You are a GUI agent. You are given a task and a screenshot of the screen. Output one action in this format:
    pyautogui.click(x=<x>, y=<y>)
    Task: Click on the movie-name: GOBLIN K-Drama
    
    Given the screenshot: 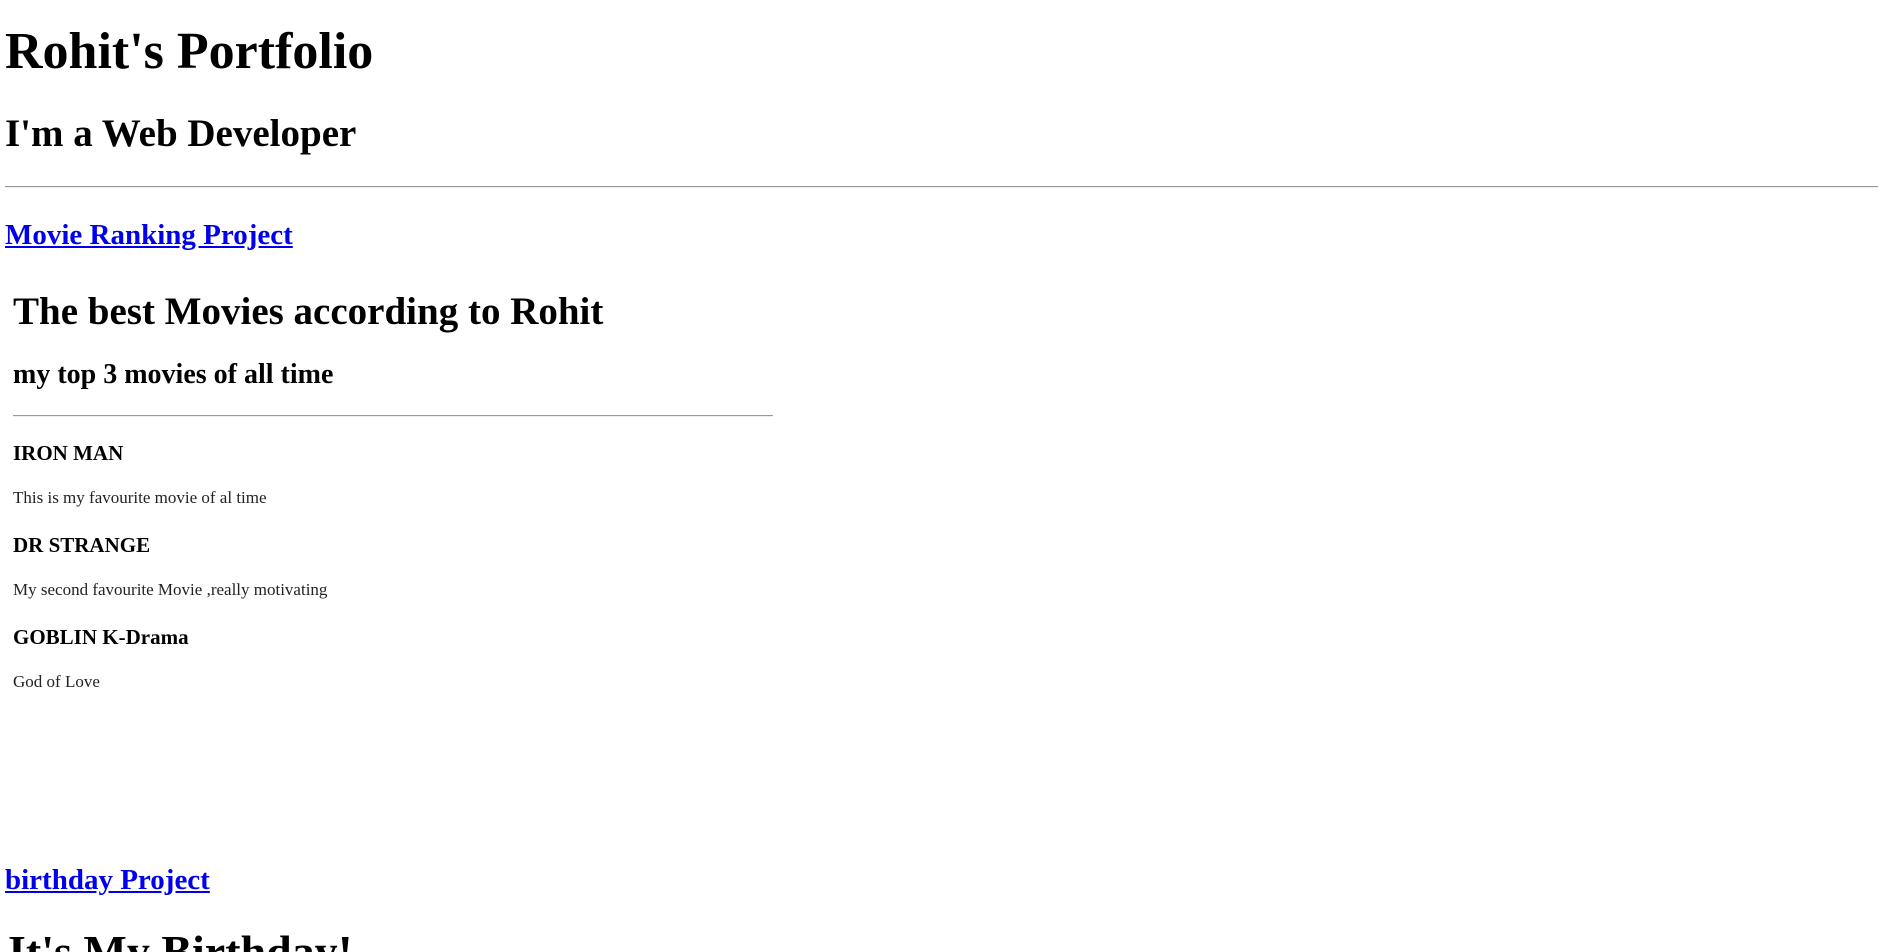 What is the action you would take?
    pyautogui.click(x=101, y=637)
    